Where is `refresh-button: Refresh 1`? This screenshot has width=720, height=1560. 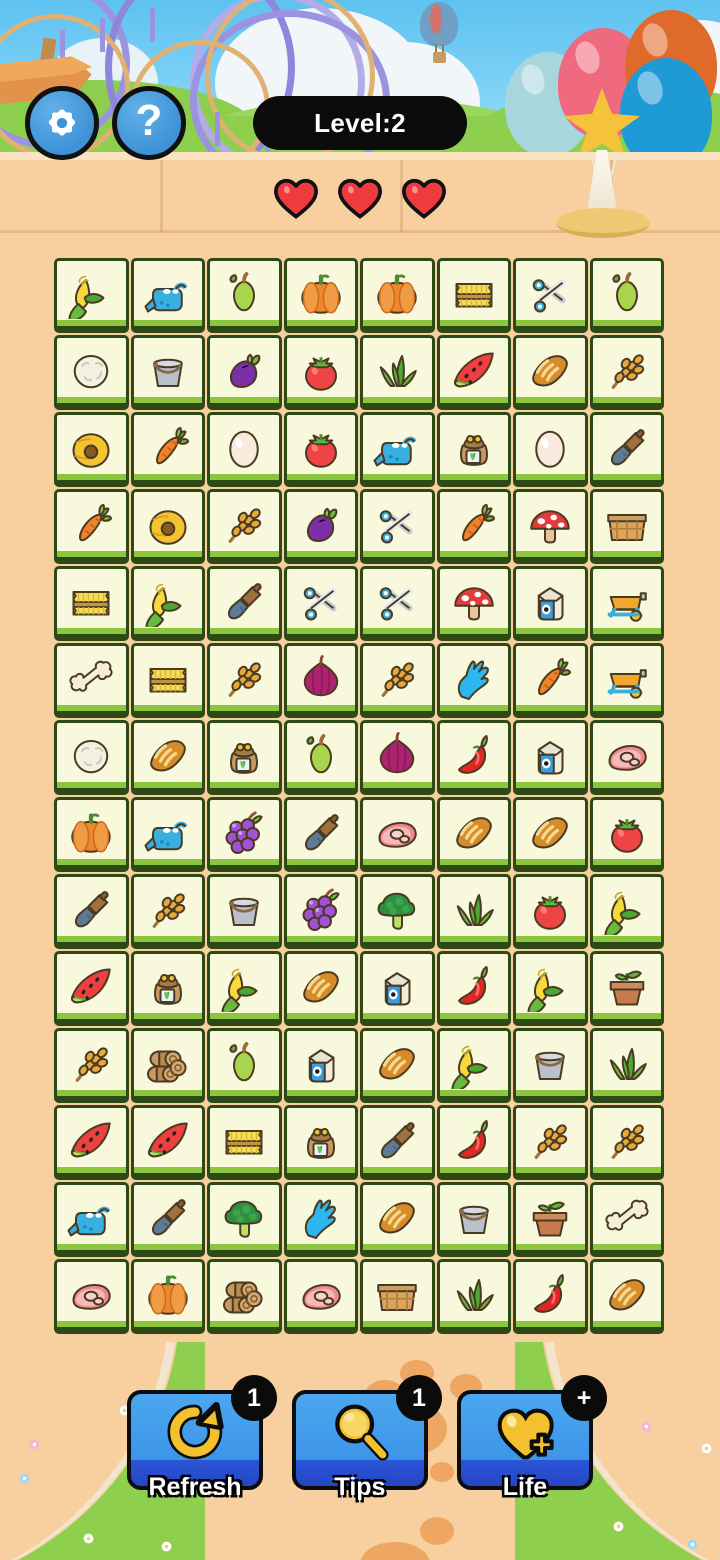
refresh-button: Refresh 1 is located at coordinates (202, 1438).